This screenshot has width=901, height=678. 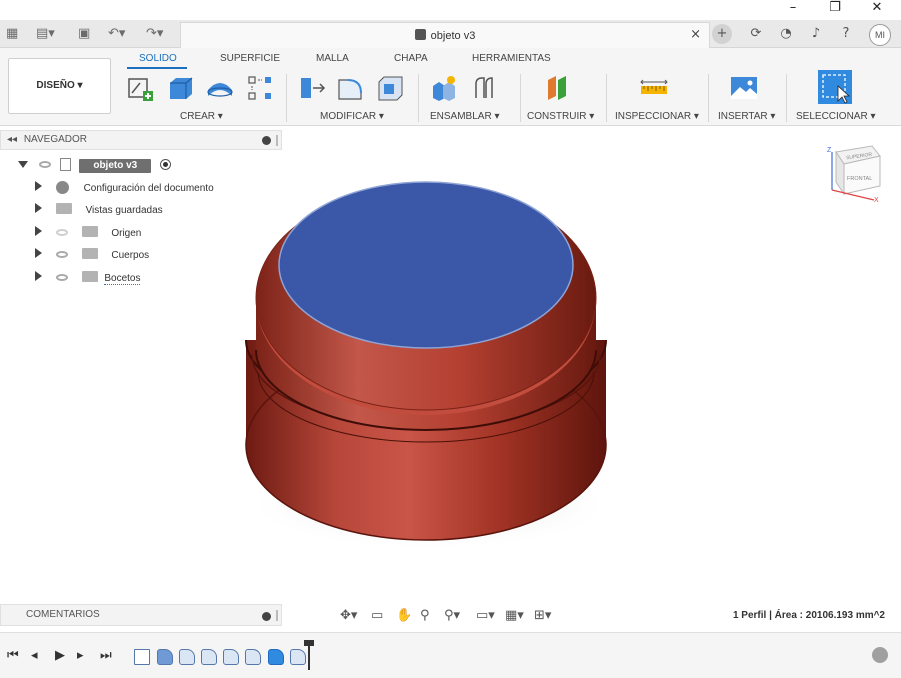 What do you see at coordinates (124, 189) in the screenshot?
I see `tree-item-document-settings: Configuración del documento` at bounding box center [124, 189].